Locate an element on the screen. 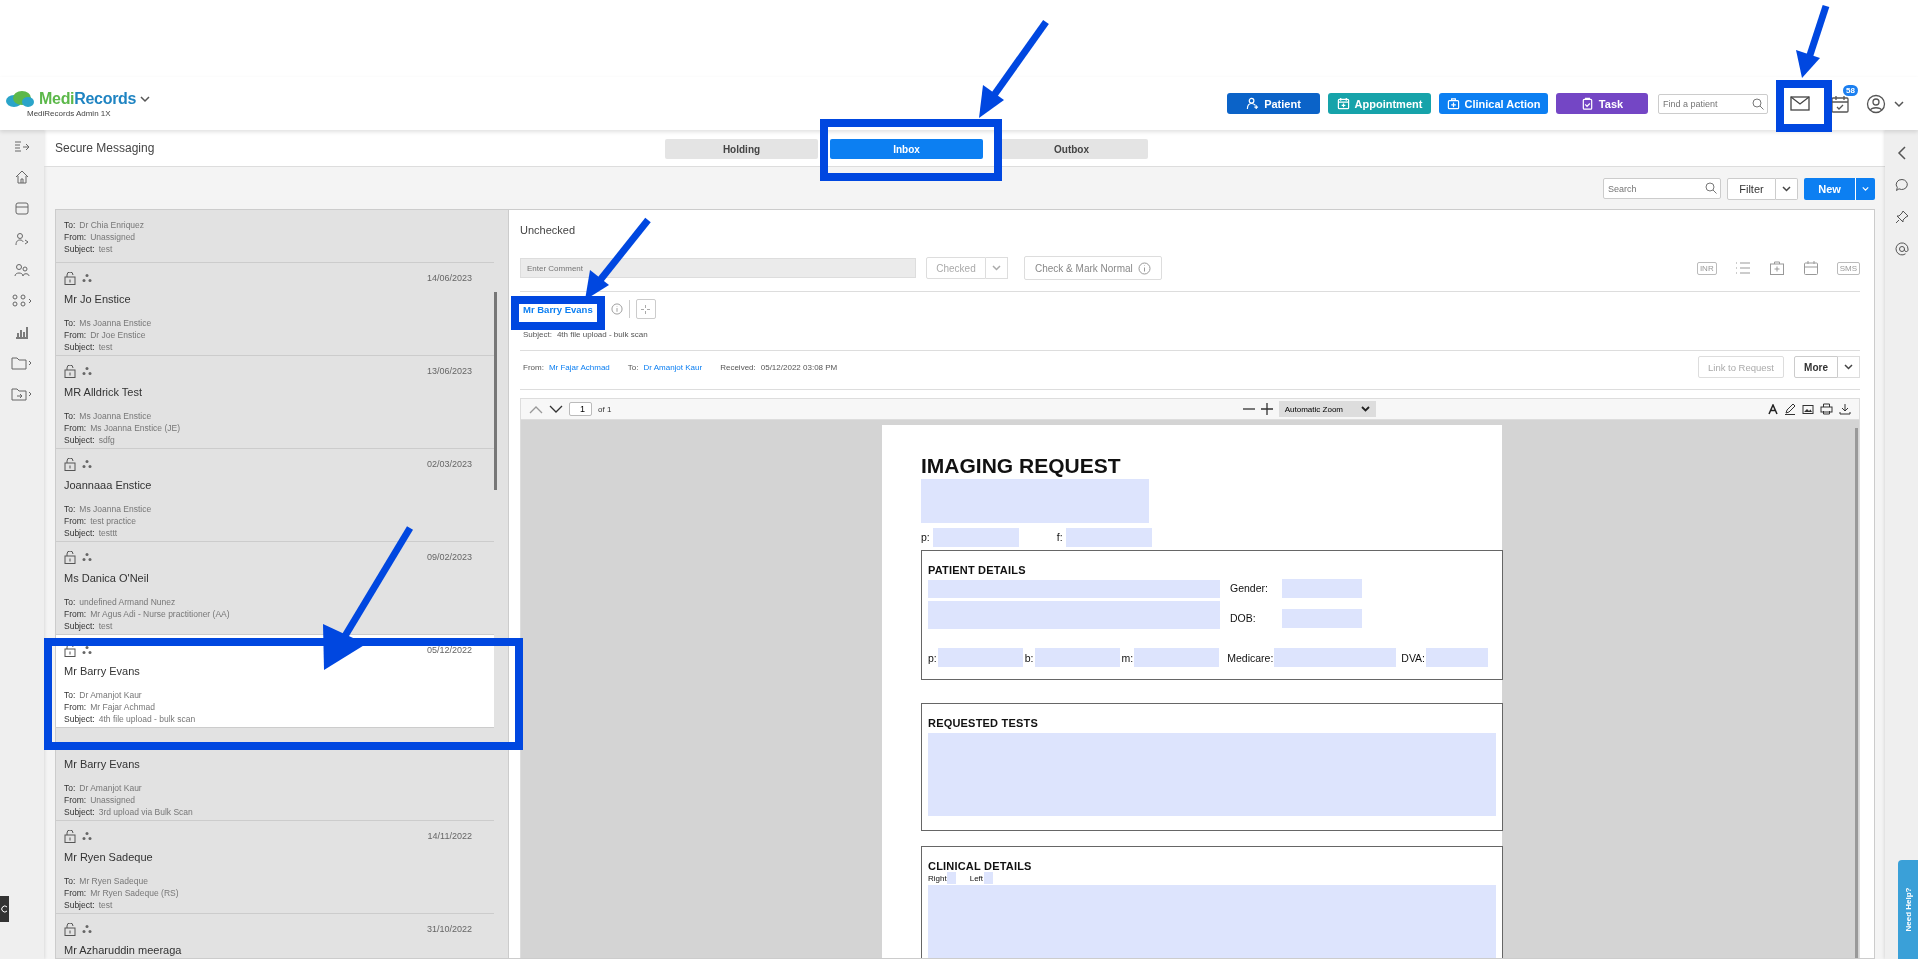  pencil-icon is located at coordinates (1790, 409).